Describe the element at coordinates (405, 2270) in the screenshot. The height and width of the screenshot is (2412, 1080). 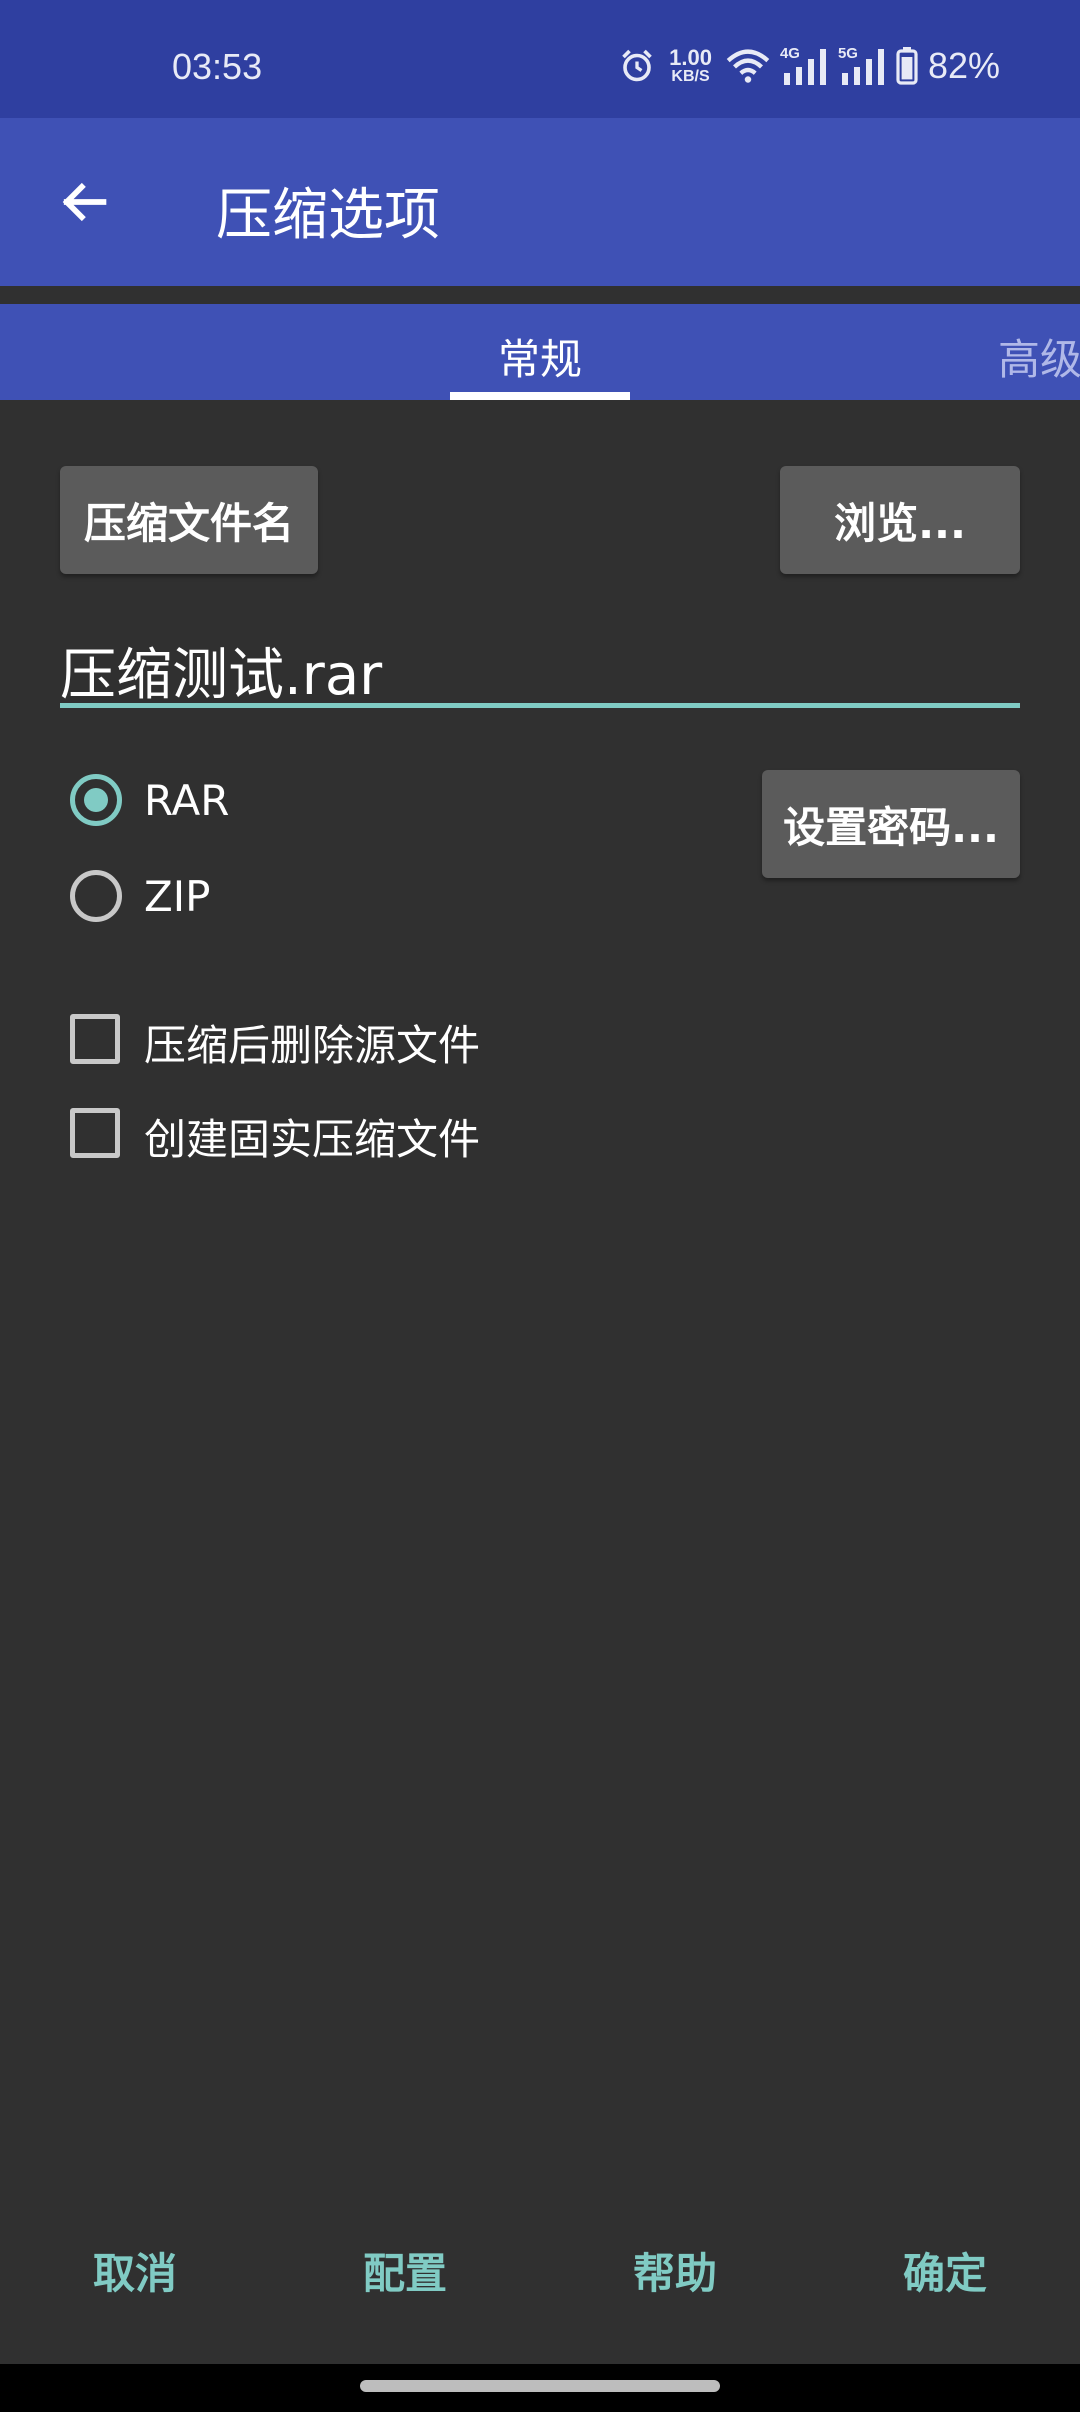
I see `config-button: 配置` at that location.